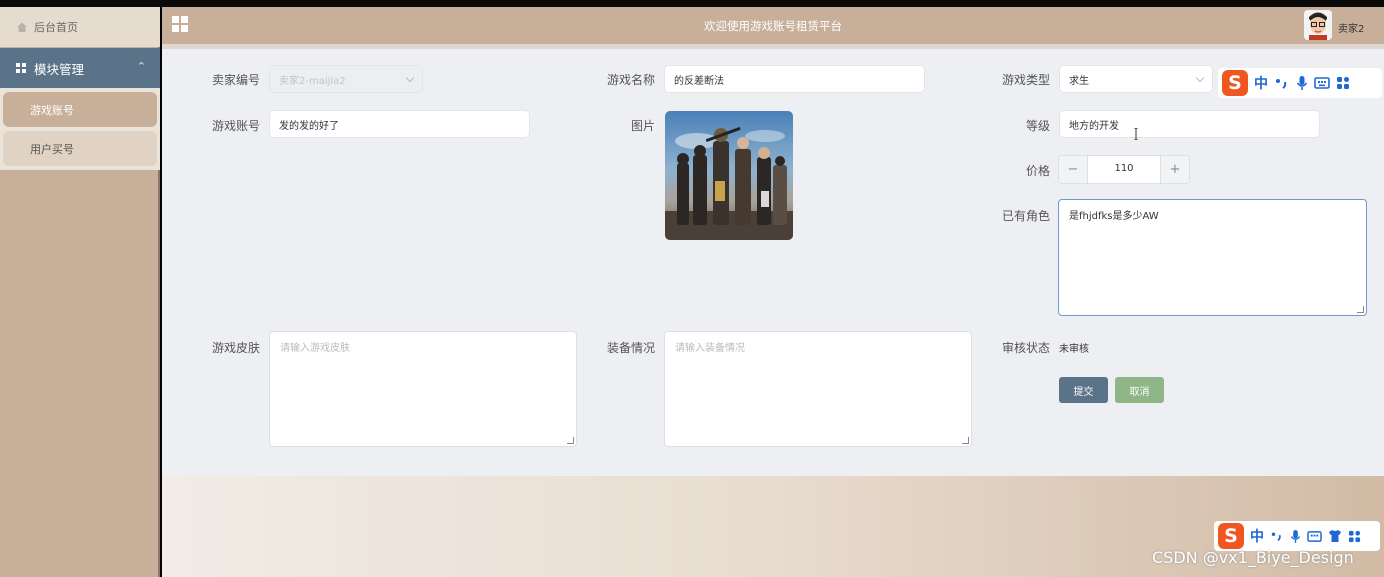  I want to click on sidebar-item-user-buy: 用户买号, so click(80, 148).